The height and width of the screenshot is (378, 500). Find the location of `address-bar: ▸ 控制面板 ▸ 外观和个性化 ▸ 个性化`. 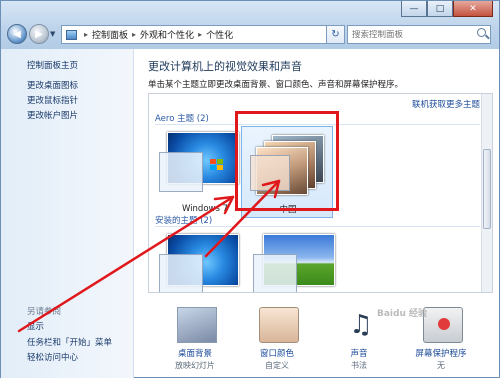

address-bar: ▸ 控制面板 ▸ 外观和个性化 ▸ 个性化 is located at coordinates (194, 34).